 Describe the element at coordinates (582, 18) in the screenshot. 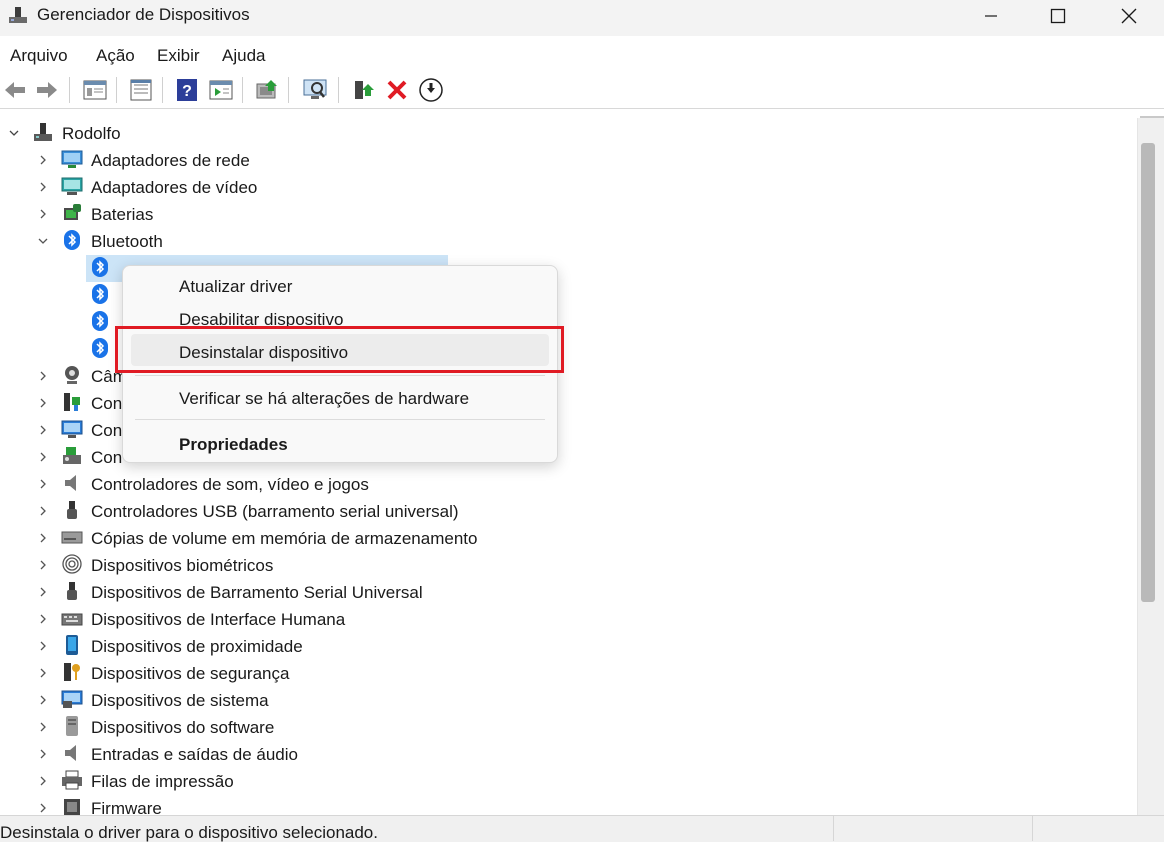

I see `title-bar: Gerenciador de Dispositivos` at that location.